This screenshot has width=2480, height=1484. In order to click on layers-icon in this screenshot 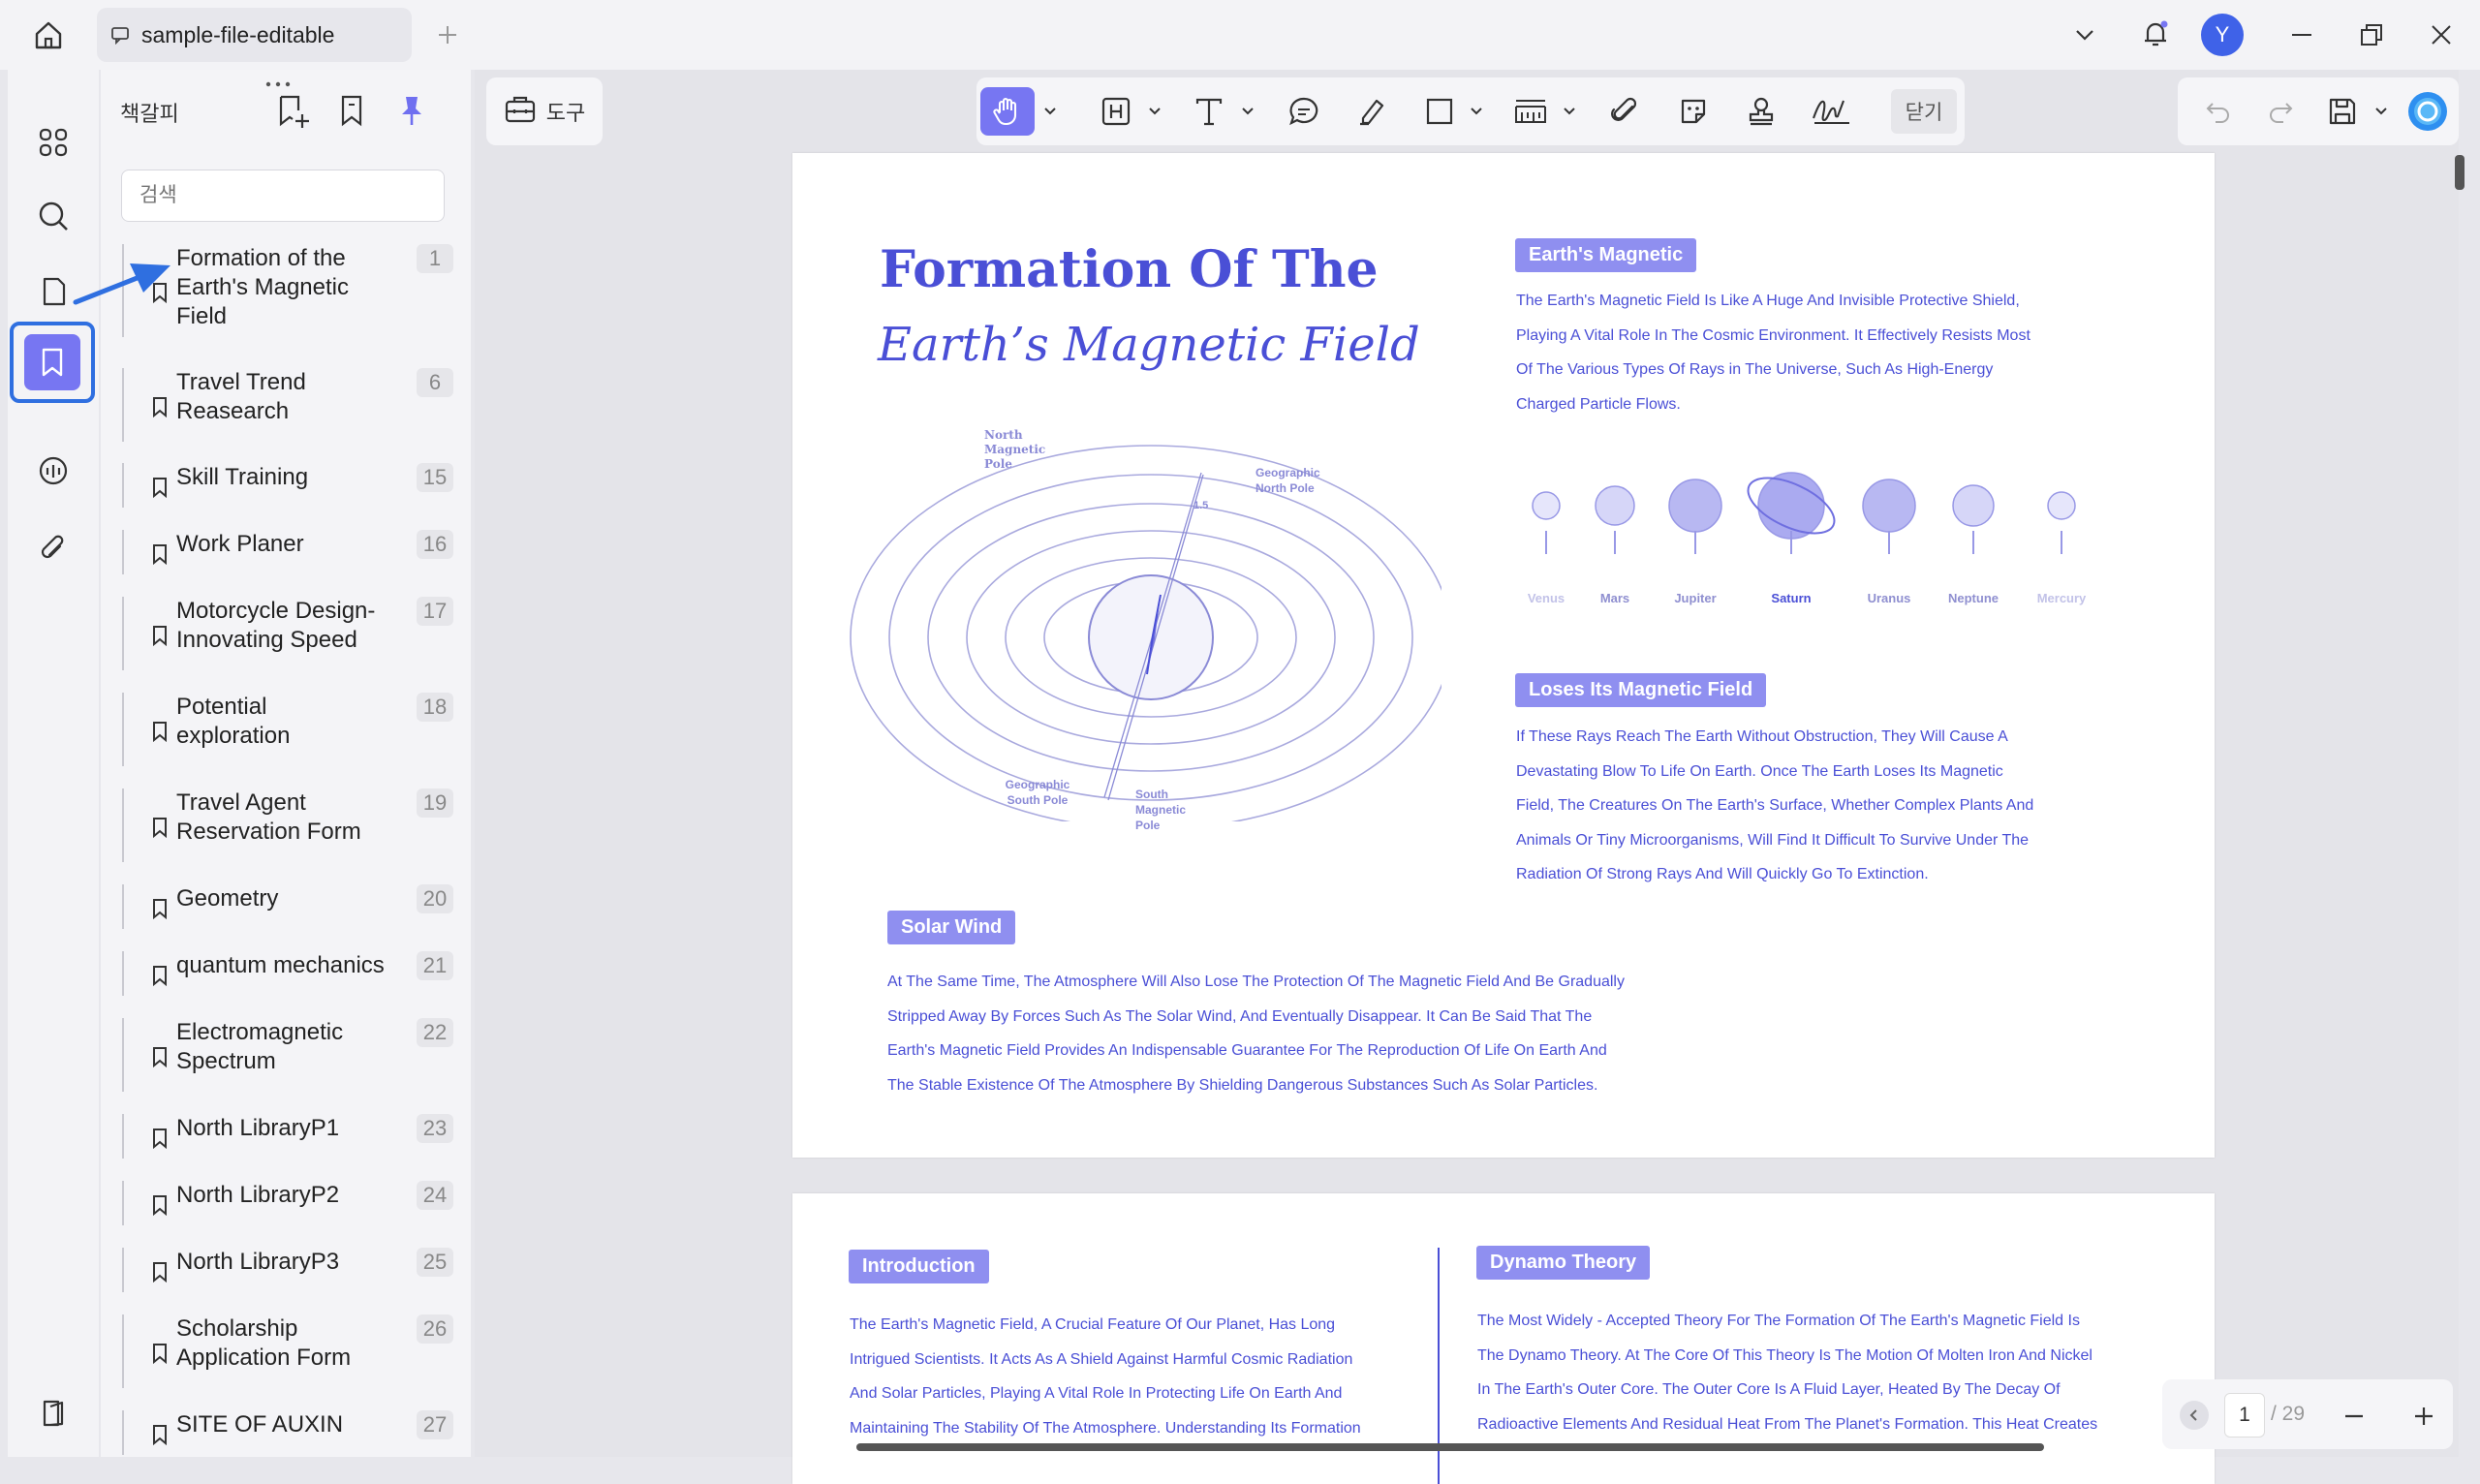, I will do `click(53, 1413)`.